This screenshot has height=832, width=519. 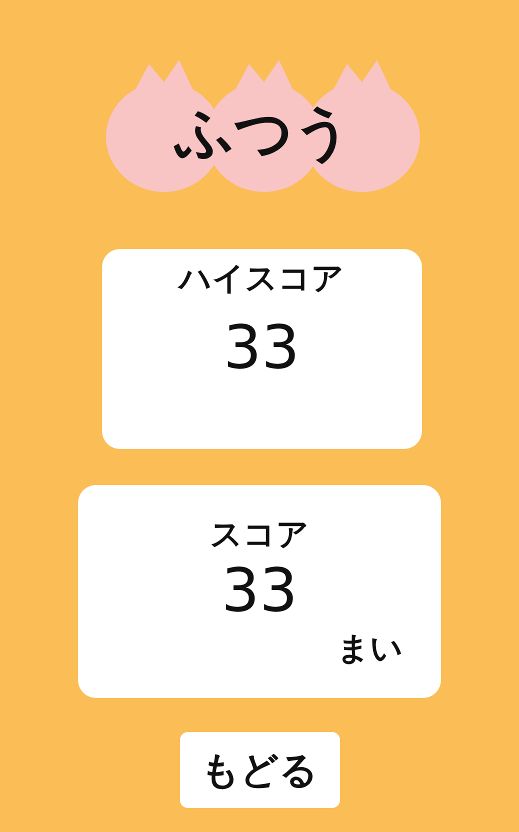 I want to click on high-score-label: ハイスコア, so click(x=261, y=278).